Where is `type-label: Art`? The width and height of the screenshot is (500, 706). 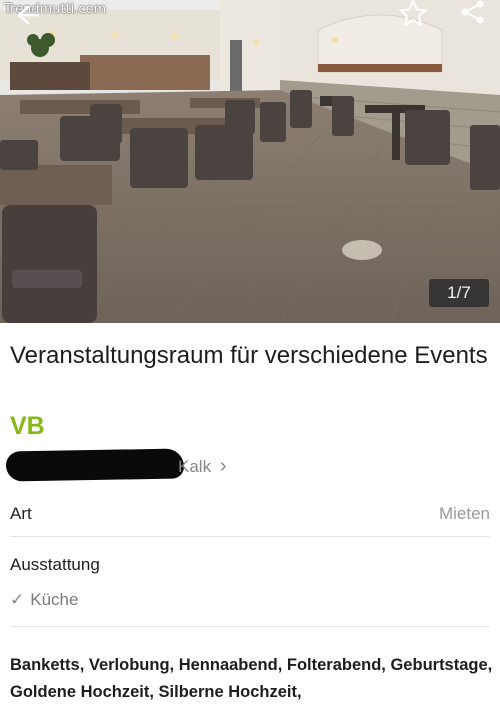 type-label: Art is located at coordinates (21, 513).